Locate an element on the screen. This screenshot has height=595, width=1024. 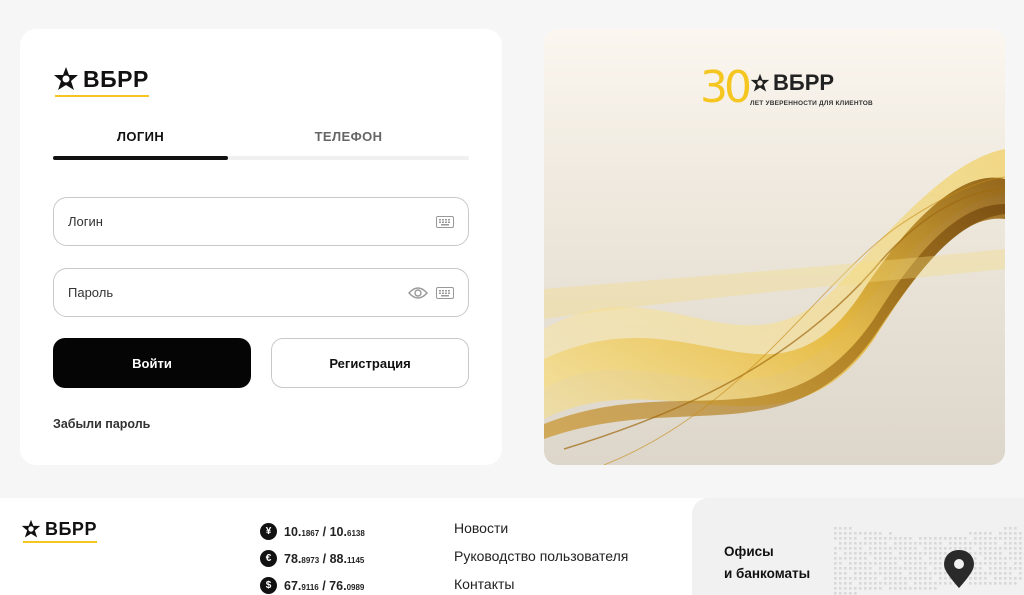
rate-buy-frac: 9116 is located at coordinates (310, 587).